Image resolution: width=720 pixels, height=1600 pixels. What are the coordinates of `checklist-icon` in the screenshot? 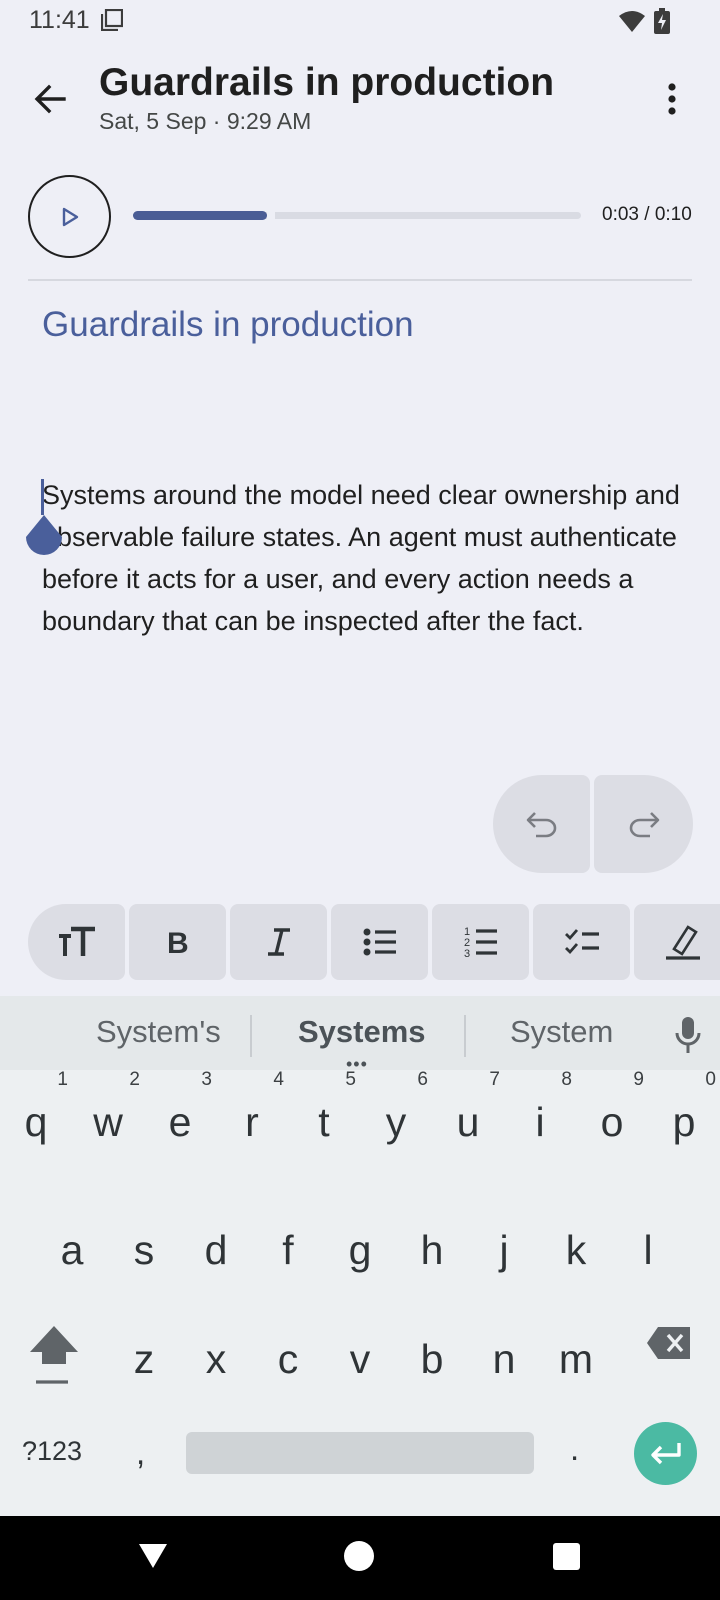 It's located at (581, 942).